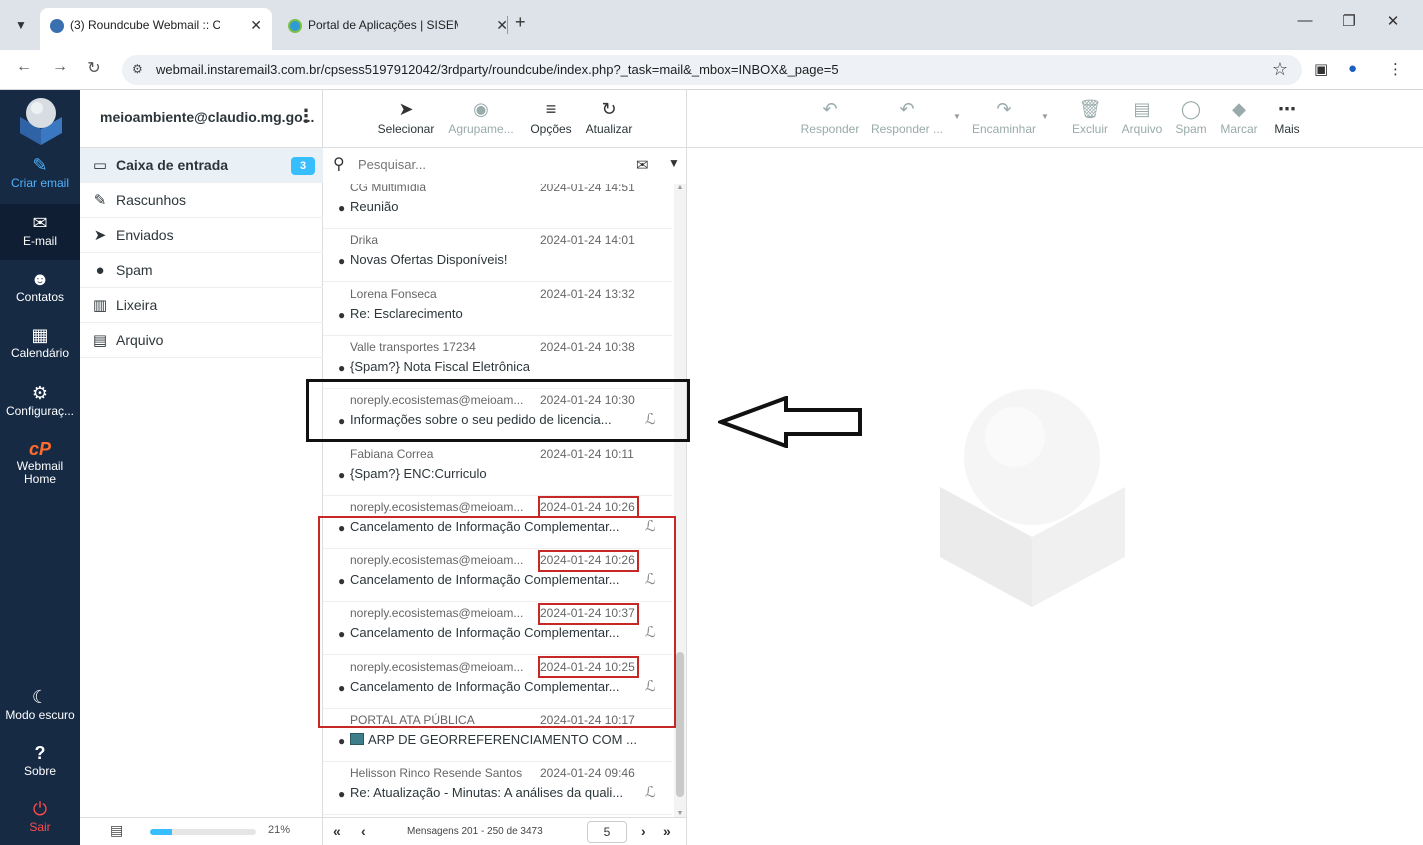 Image resolution: width=1423 pixels, height=845 pixels. I want to click on scroll-down-icon: ▼, so click(680, 813).